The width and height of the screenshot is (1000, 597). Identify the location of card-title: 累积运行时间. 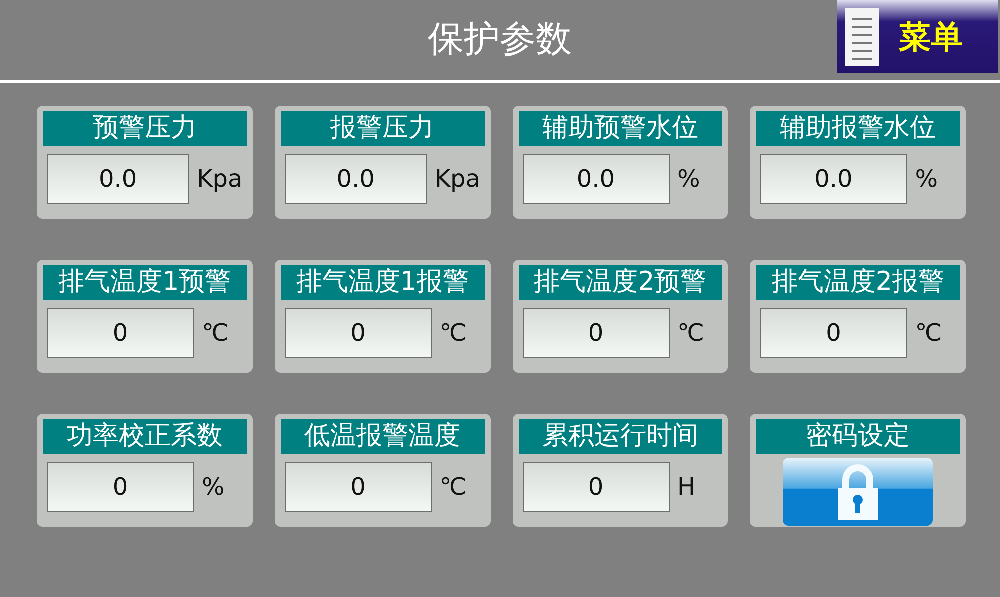
(620, 436).